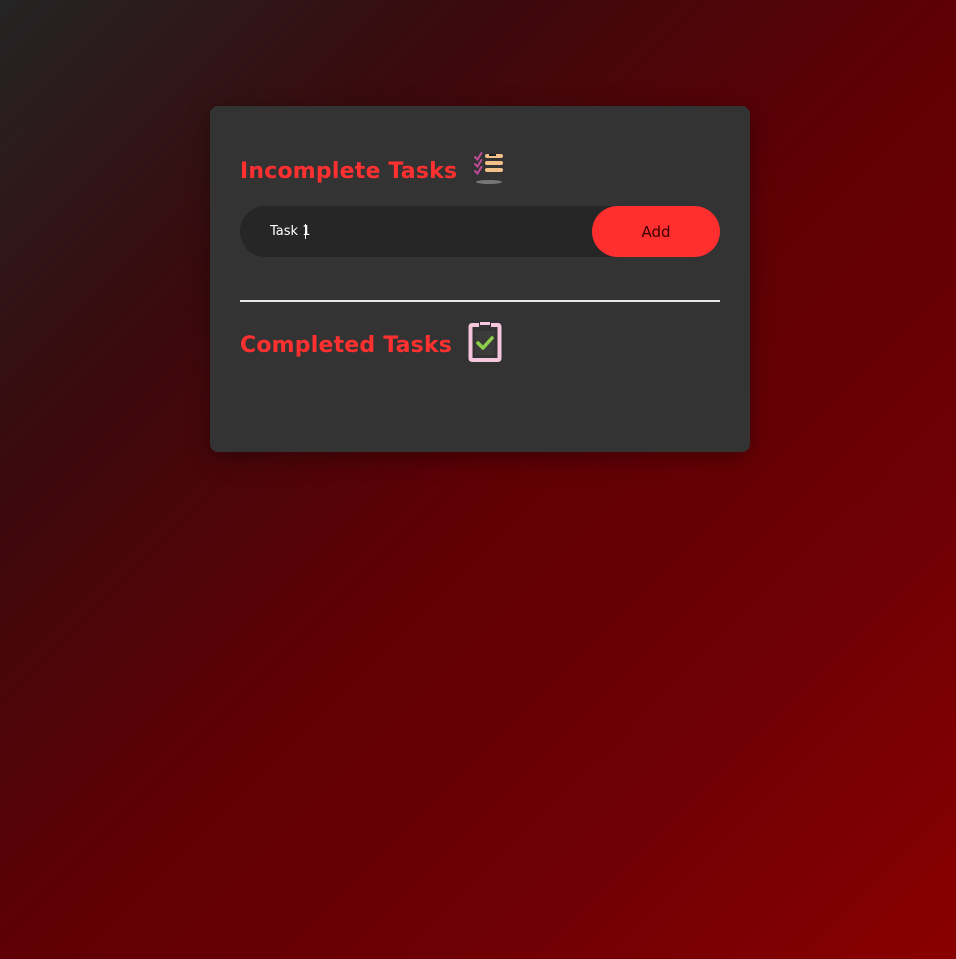 The image size is (956, 959). I want to click on clipboard-check-icon, so click(485, 345).